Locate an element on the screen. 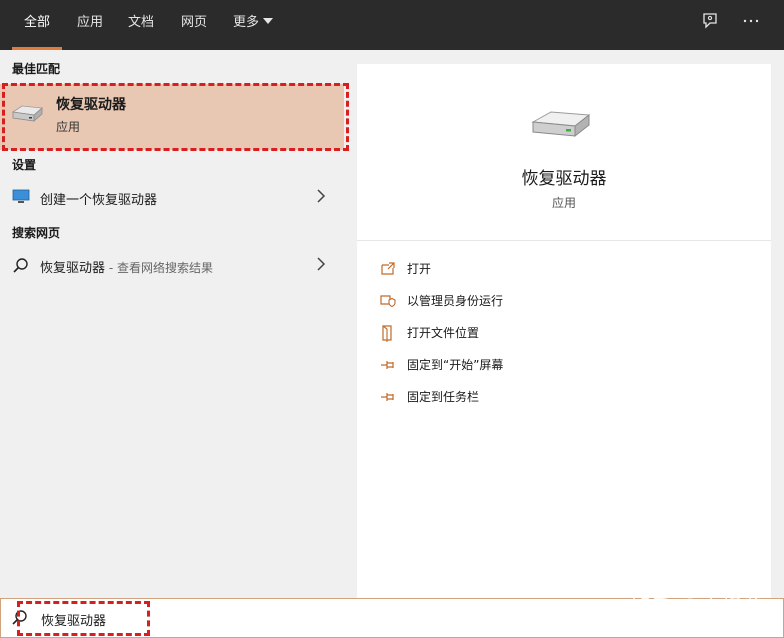 The width and height of the screenshot is (784, 638). action-pin-to-start: 固定到“开始”屏幕 is located at coordinates (567, 366).